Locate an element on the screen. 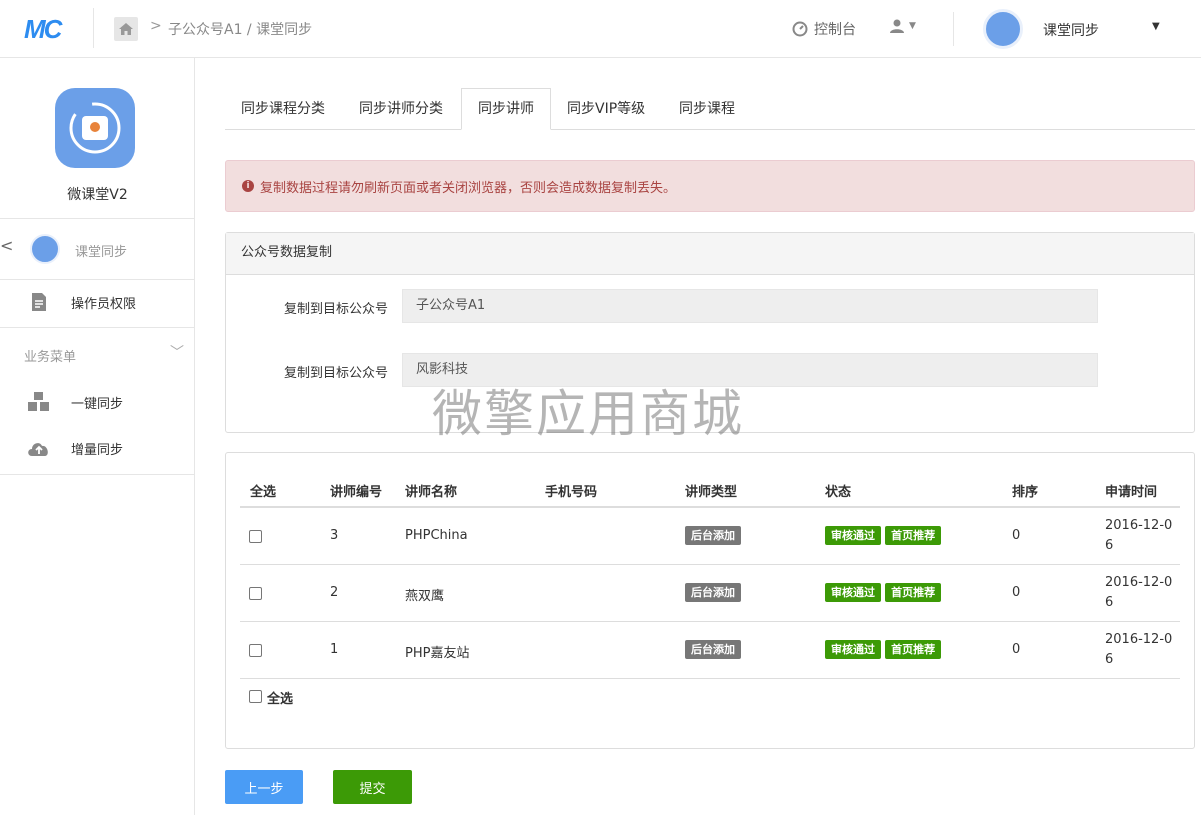  column-header: 排序 is located at coordinates (1025, 492).